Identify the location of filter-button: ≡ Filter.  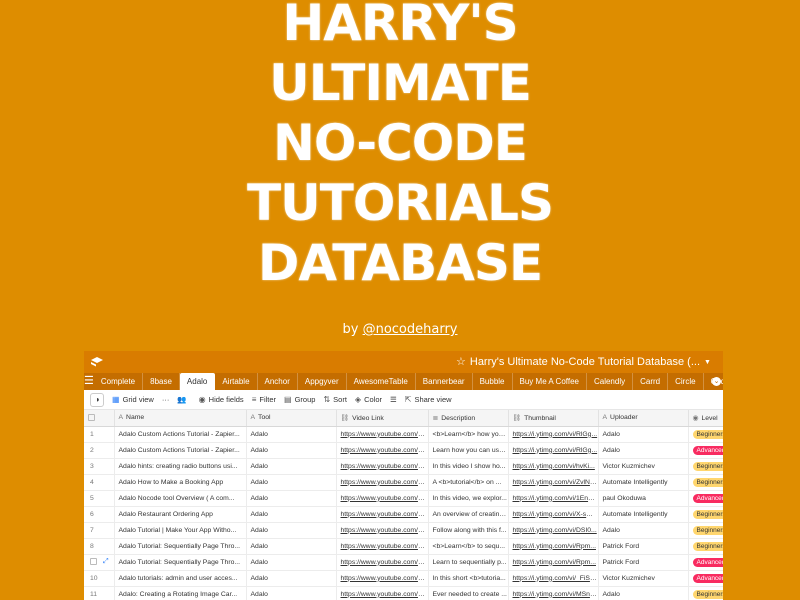
(264, 399).